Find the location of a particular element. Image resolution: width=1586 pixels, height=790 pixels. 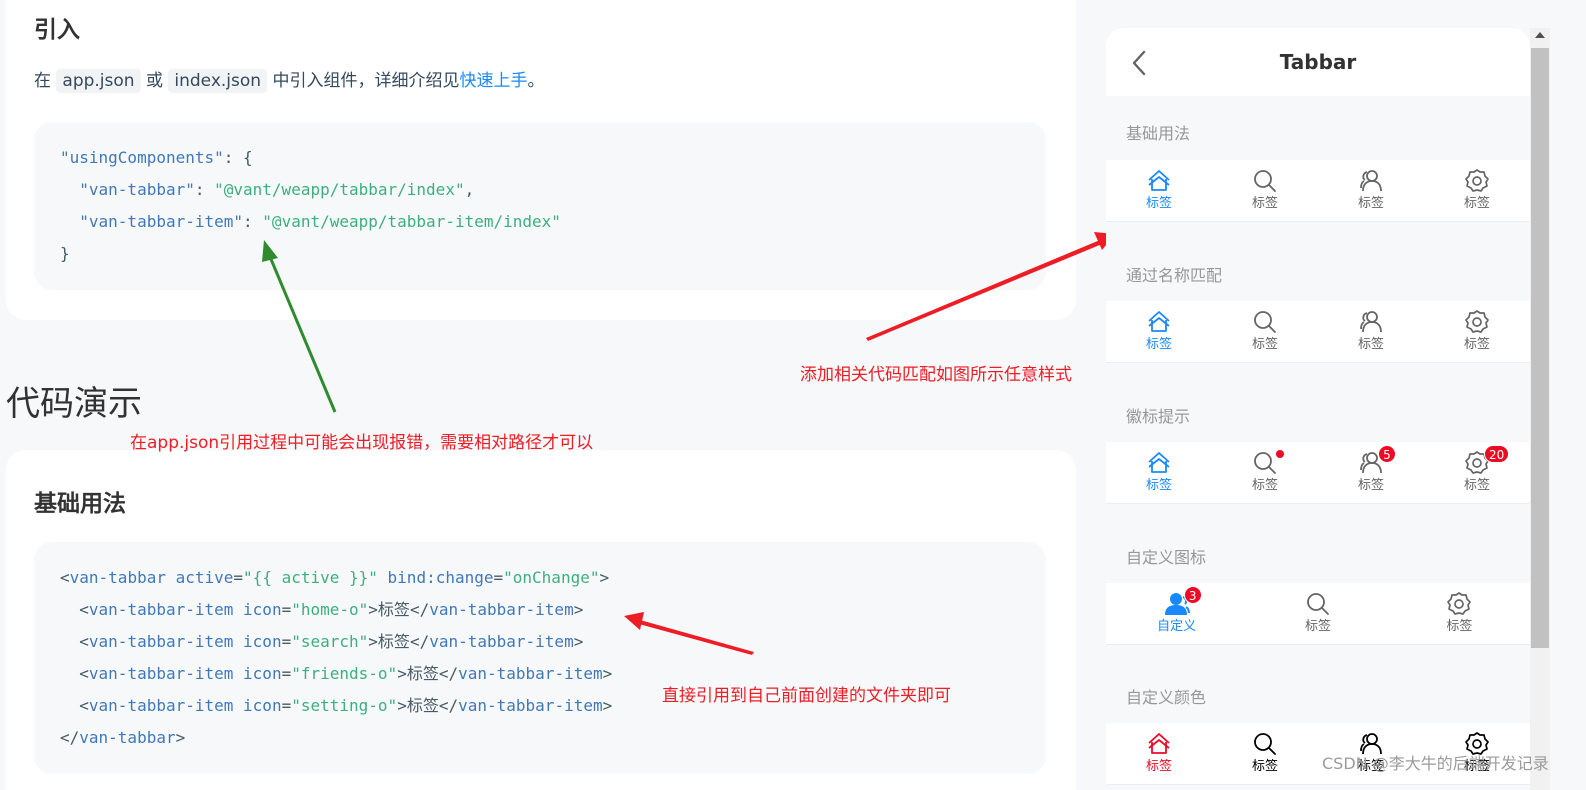

intro-section-title: 引入 is located at coordinates (57, 30).